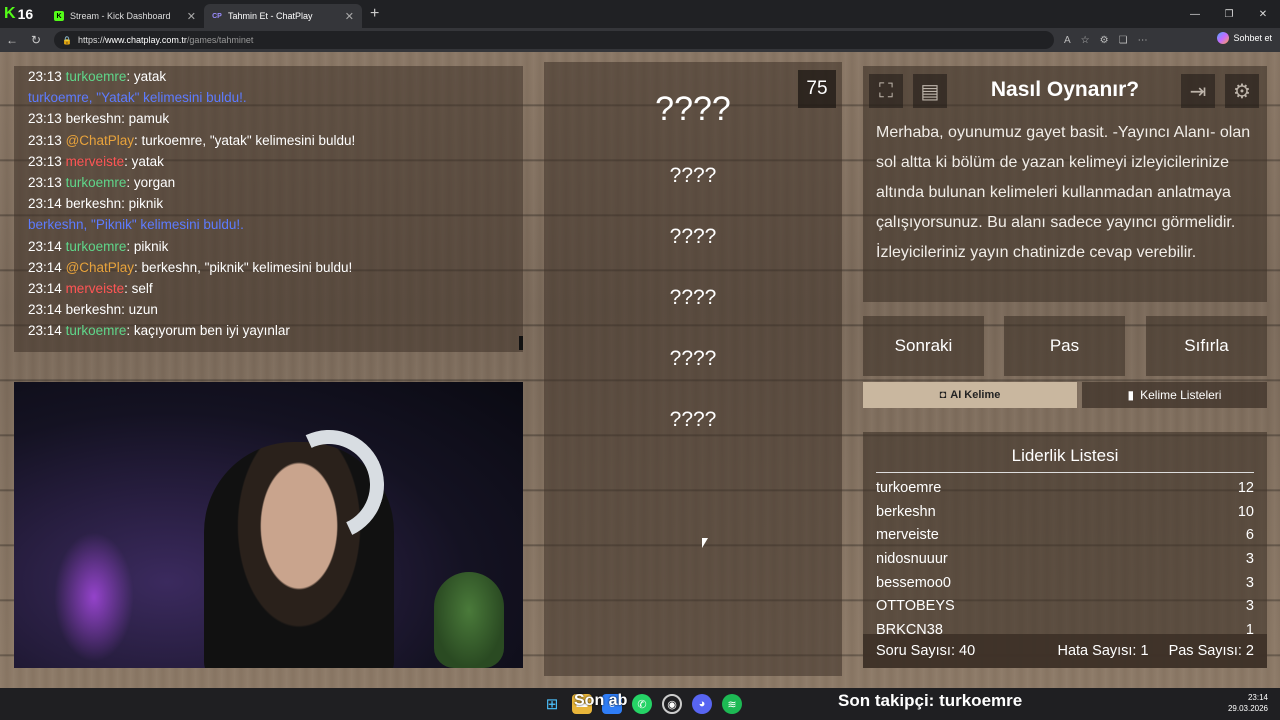  What do you see at coordinates (67, 40) in the screenshot?
I see `lock-icon: 🔒` at bounding box center [67, 40].